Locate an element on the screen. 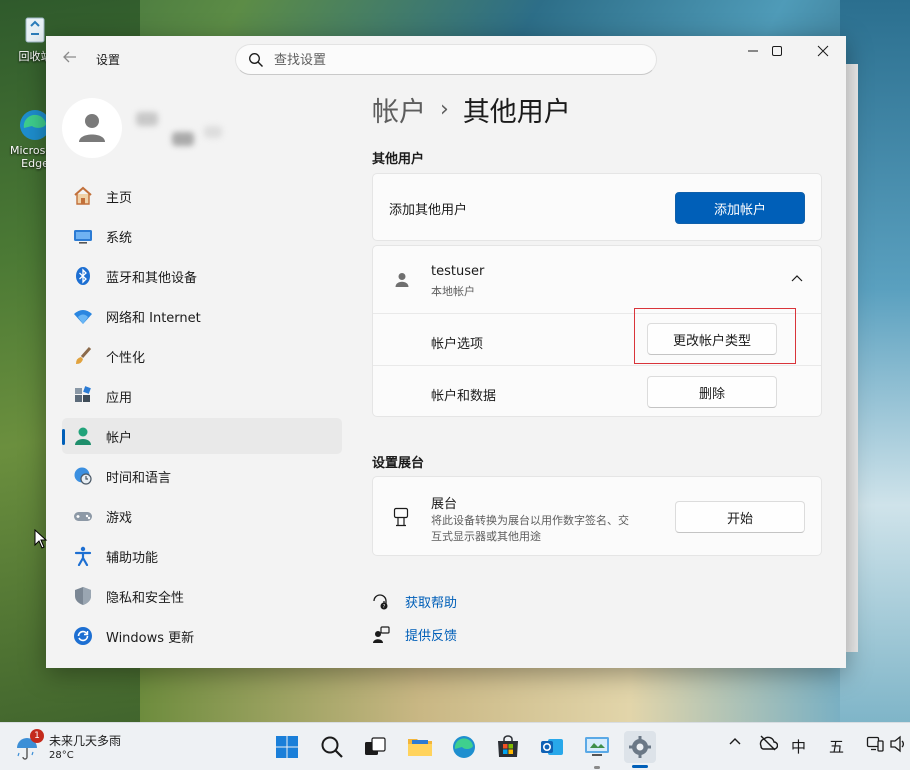 The height and width of the screenshot is (770, 910). search-input is located at coordinates (454, 60).